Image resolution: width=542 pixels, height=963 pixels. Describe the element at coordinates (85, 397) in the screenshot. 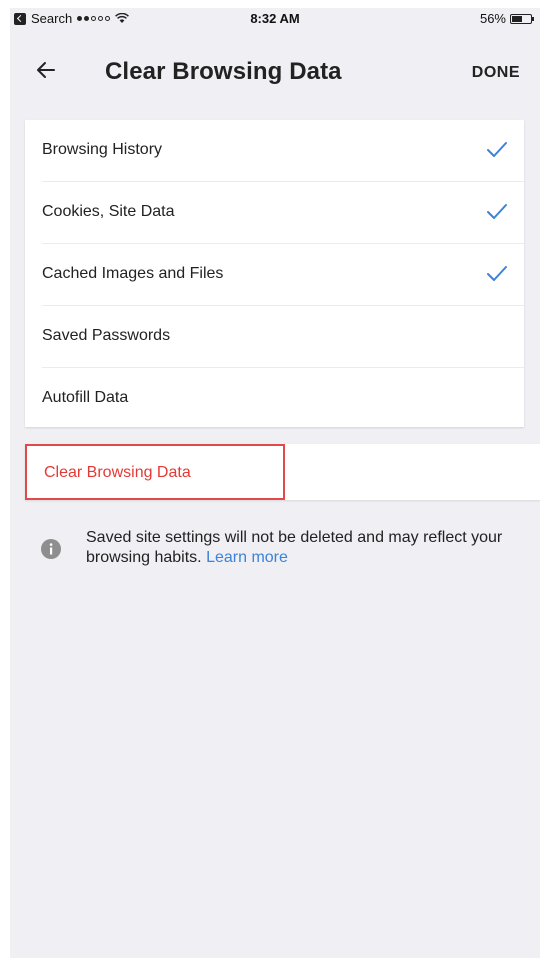

I see `option-label: Autofill Data` at that location.